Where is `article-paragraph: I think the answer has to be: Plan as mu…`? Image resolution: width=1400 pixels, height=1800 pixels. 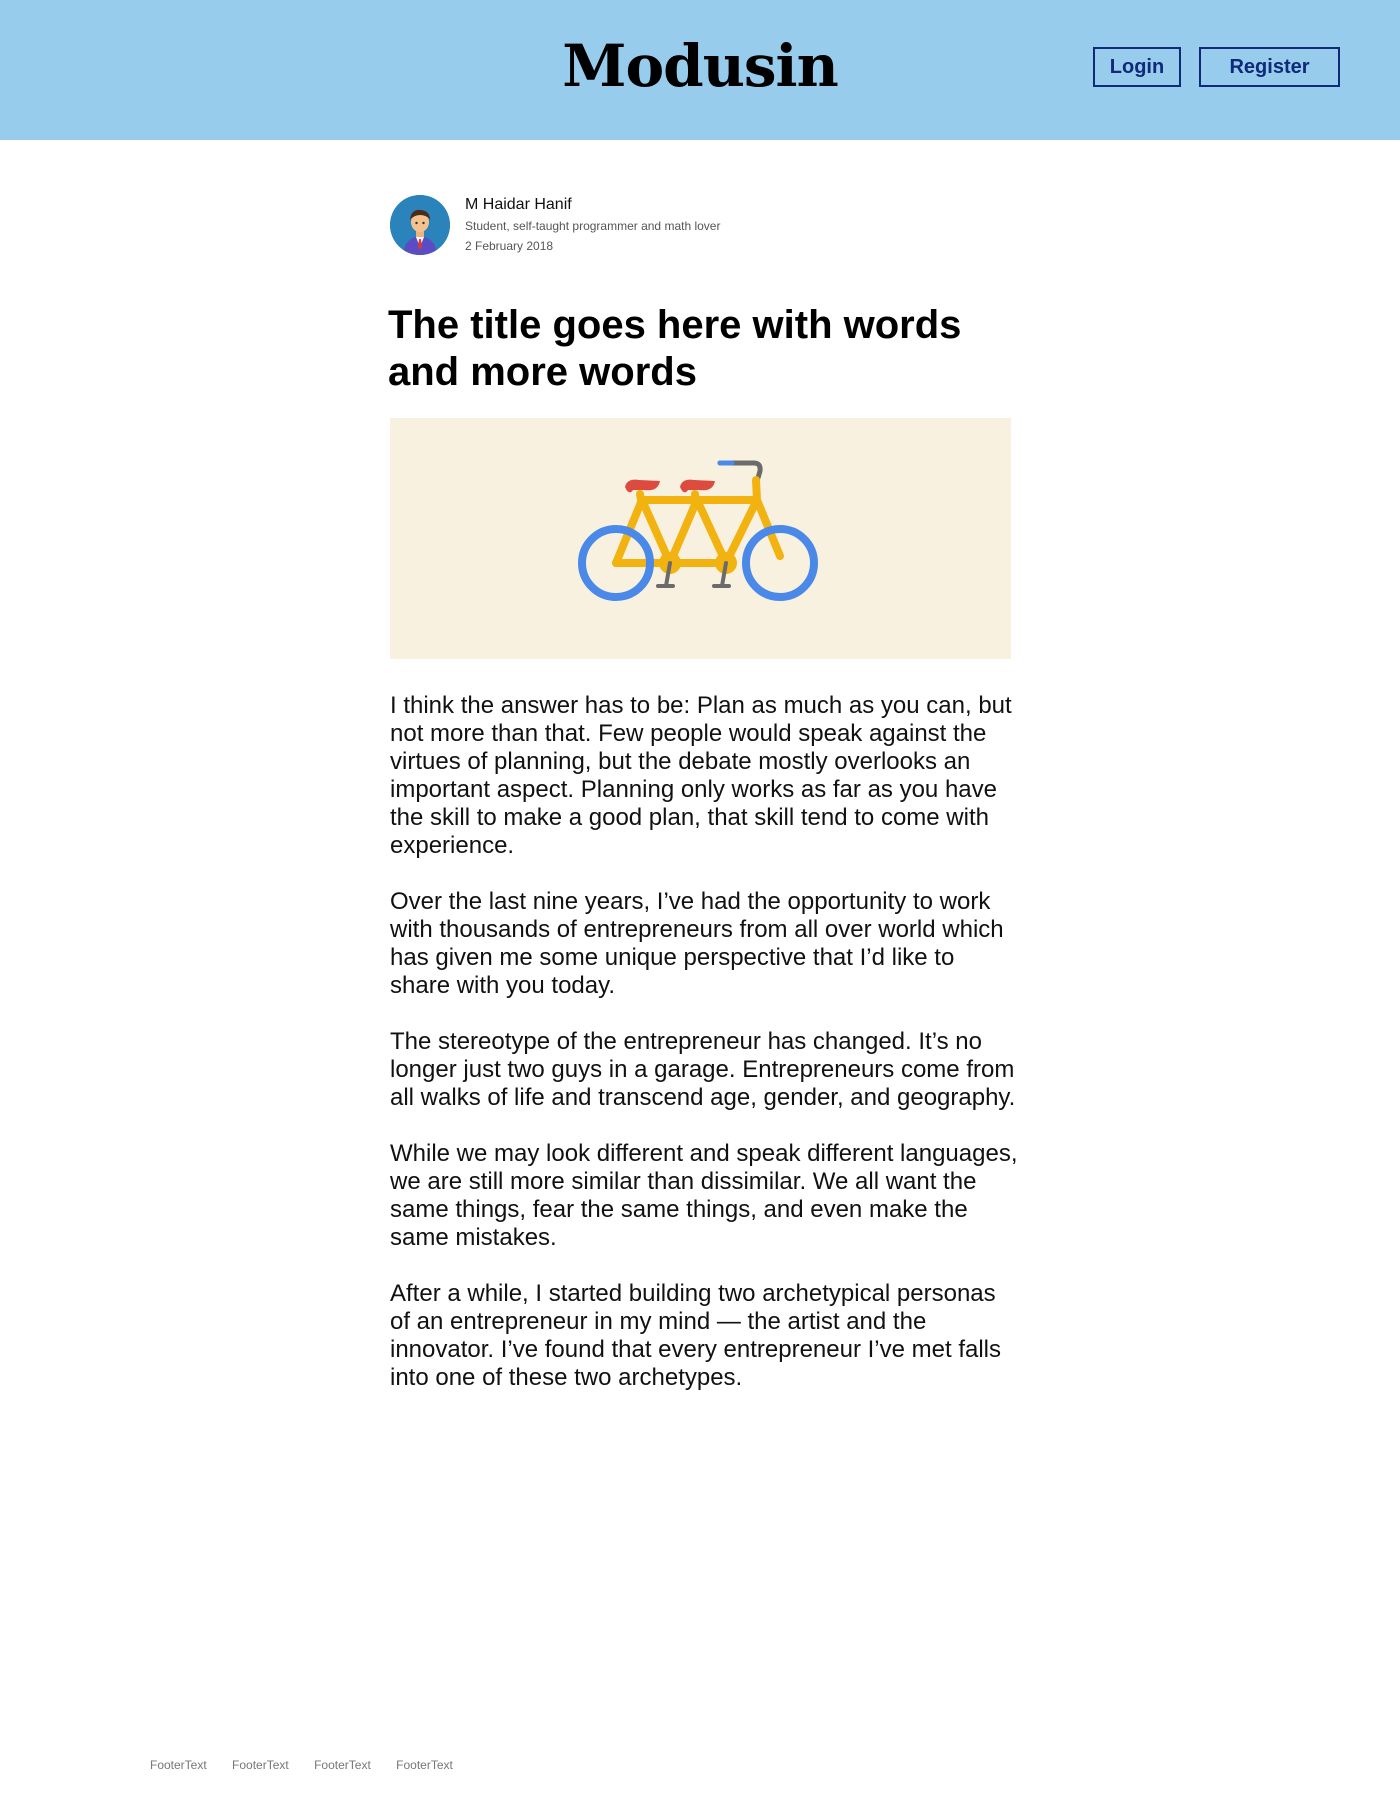
article-paragraph: I think the answer has to be: Plan as mu… is located at coordinates (701, 775).